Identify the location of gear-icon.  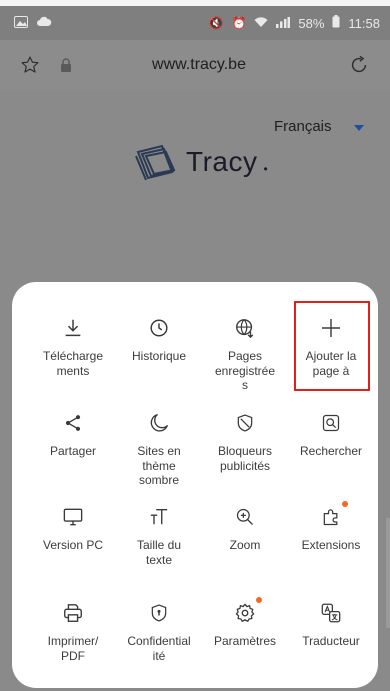
(247, 611).